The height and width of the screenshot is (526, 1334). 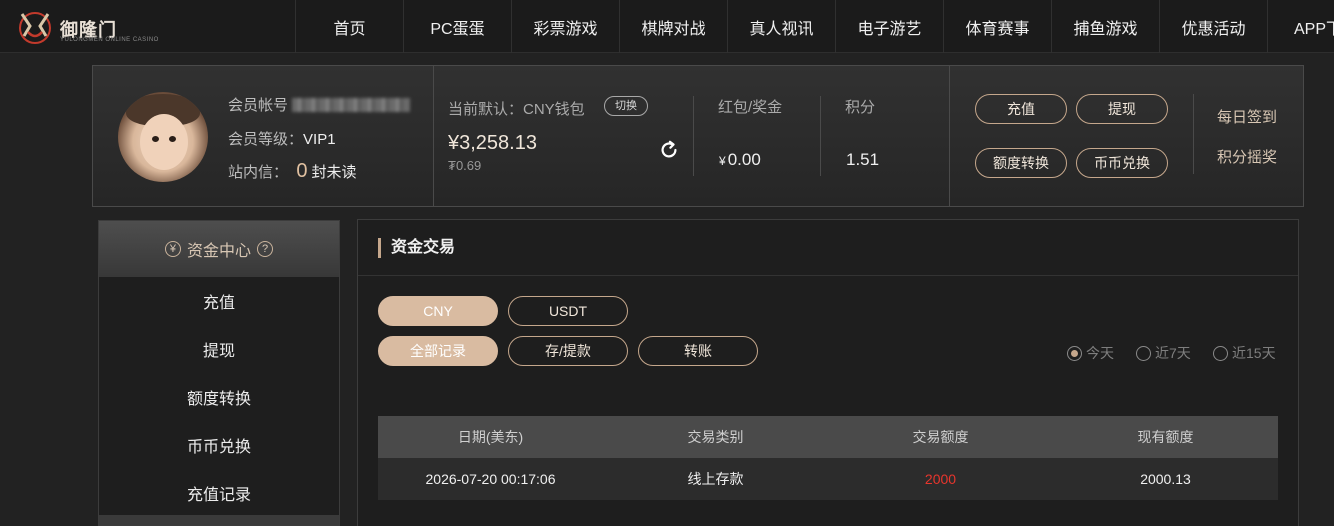 What do you see at coordinates (492, 143) in the screenshot?
I see `wallet-balance: ¥3,258.13` at bounding box center [492, 143].